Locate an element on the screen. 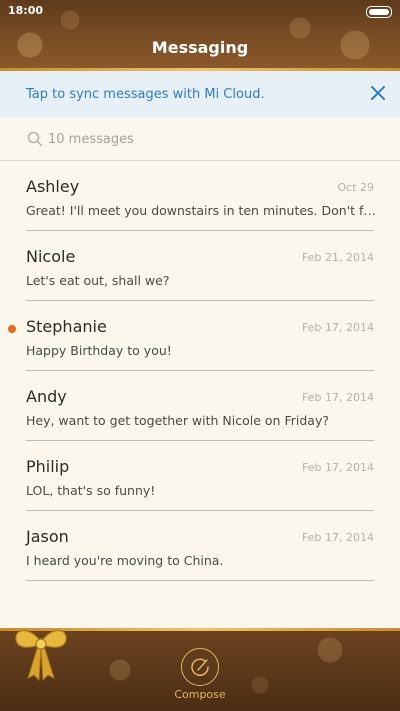  contact-name: Stephanie is located at coordinates (66, 326).